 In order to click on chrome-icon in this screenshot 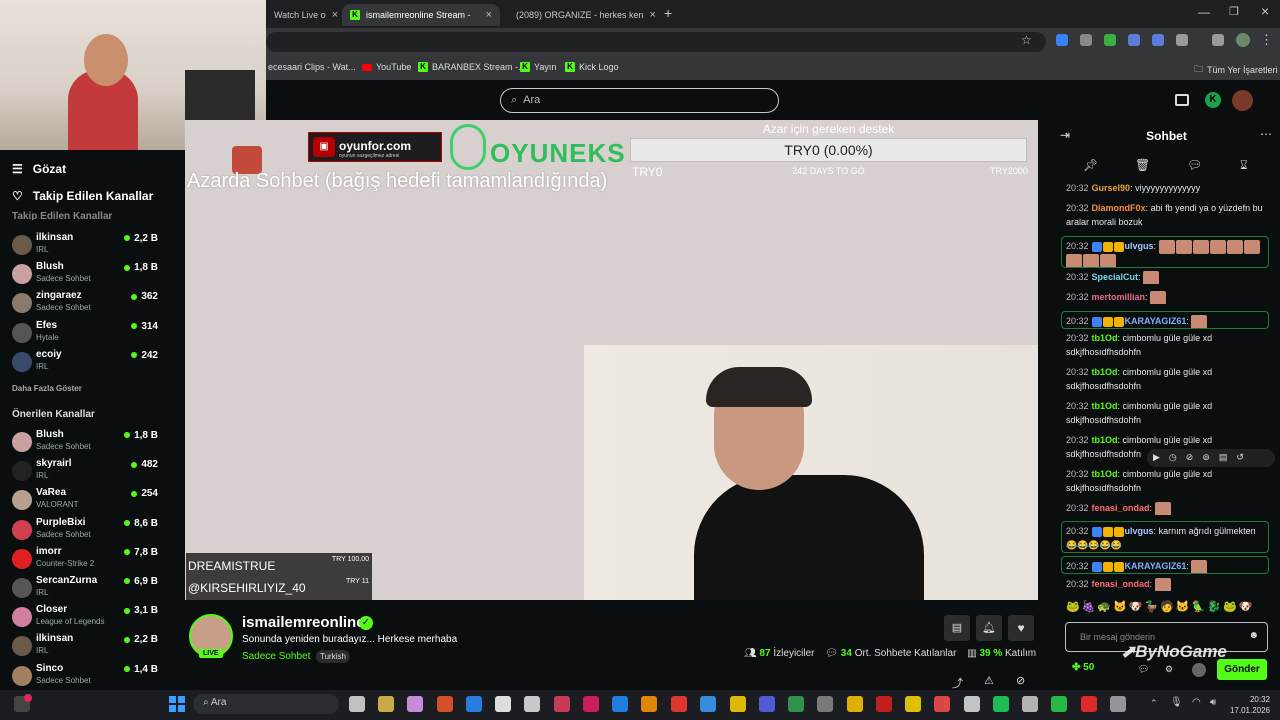, I will do `click(825, 704)`.